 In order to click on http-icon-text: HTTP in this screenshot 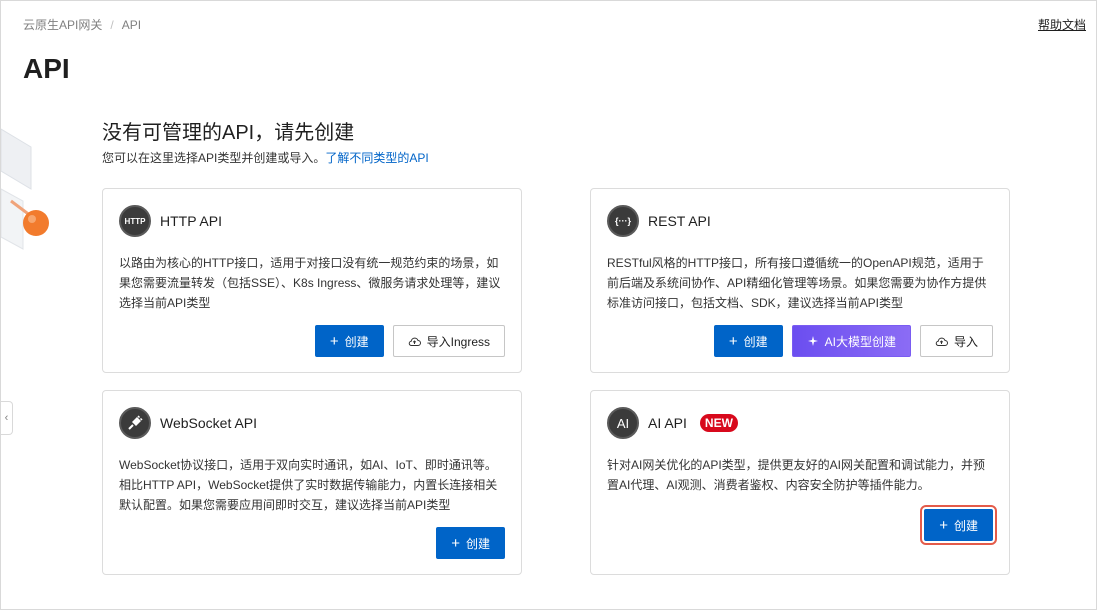, I will do `click(135, 221)`.